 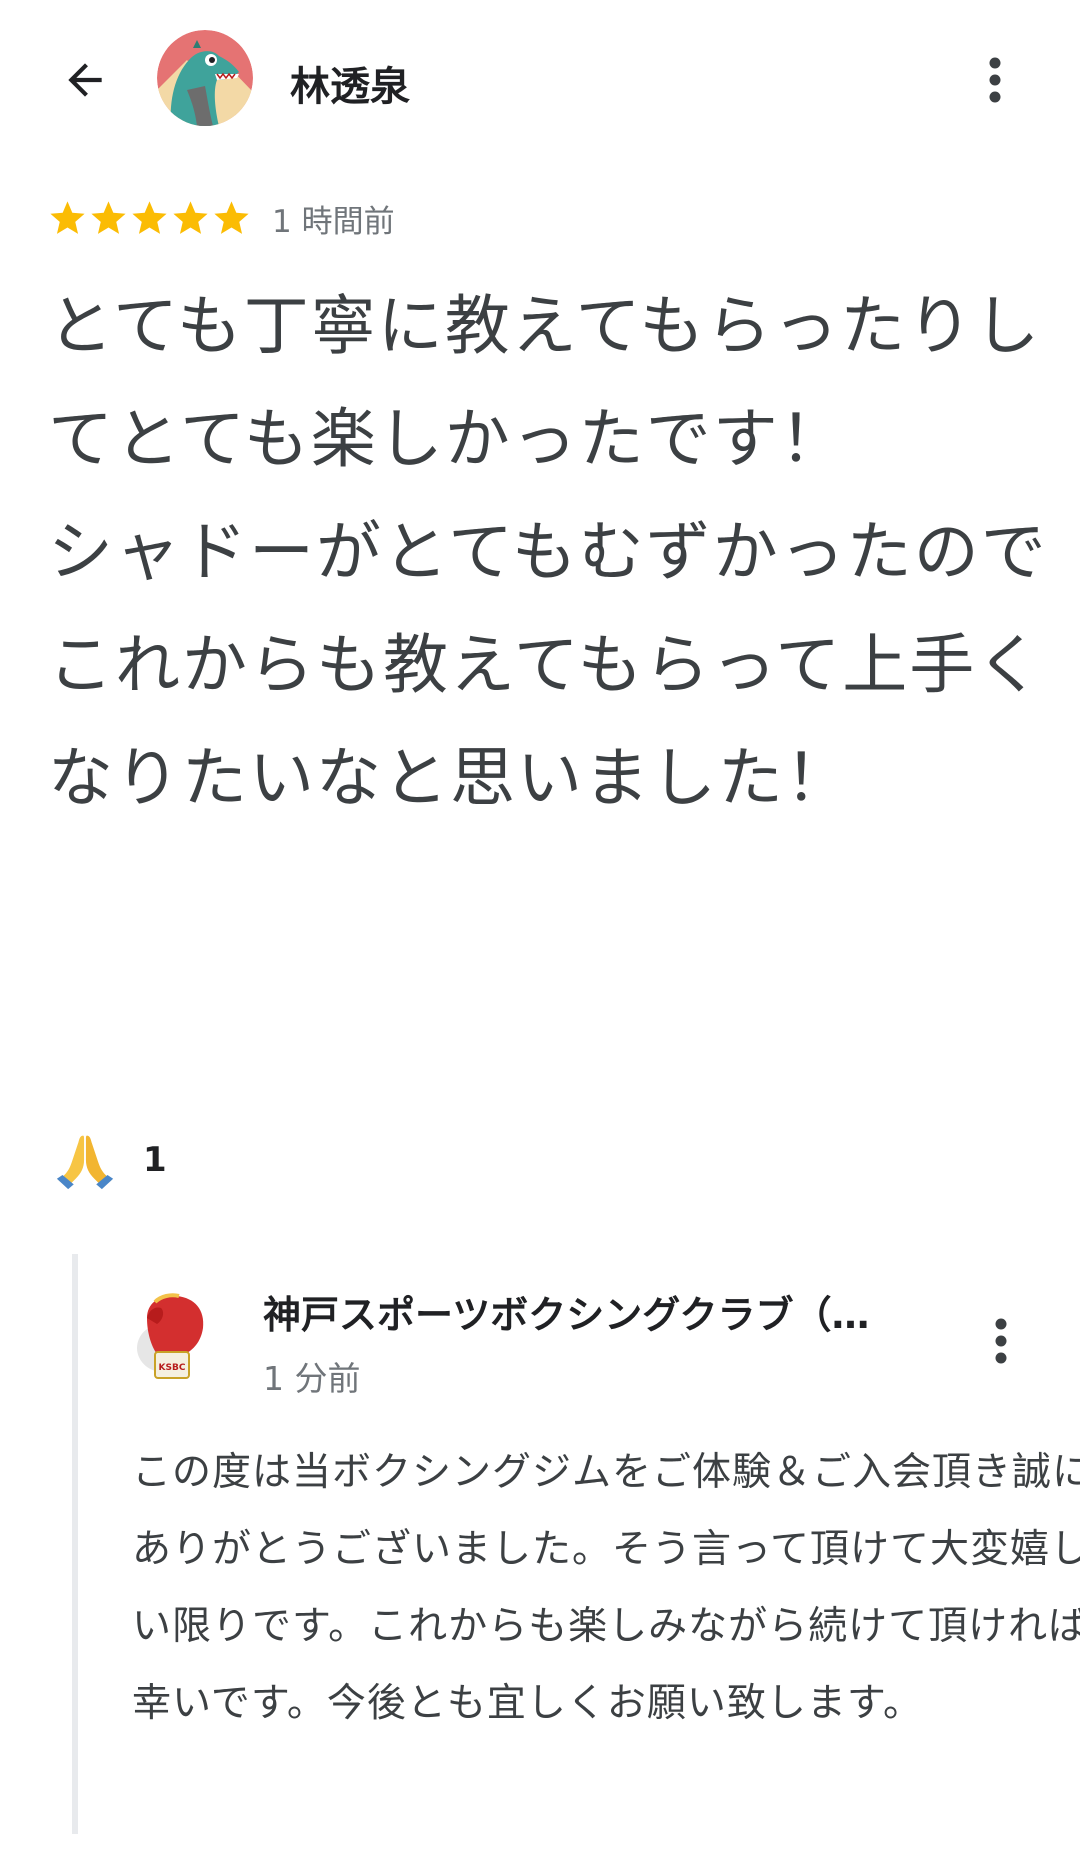 I want to click on owner-avatar: KSBC, so click(x=174, y=1336).